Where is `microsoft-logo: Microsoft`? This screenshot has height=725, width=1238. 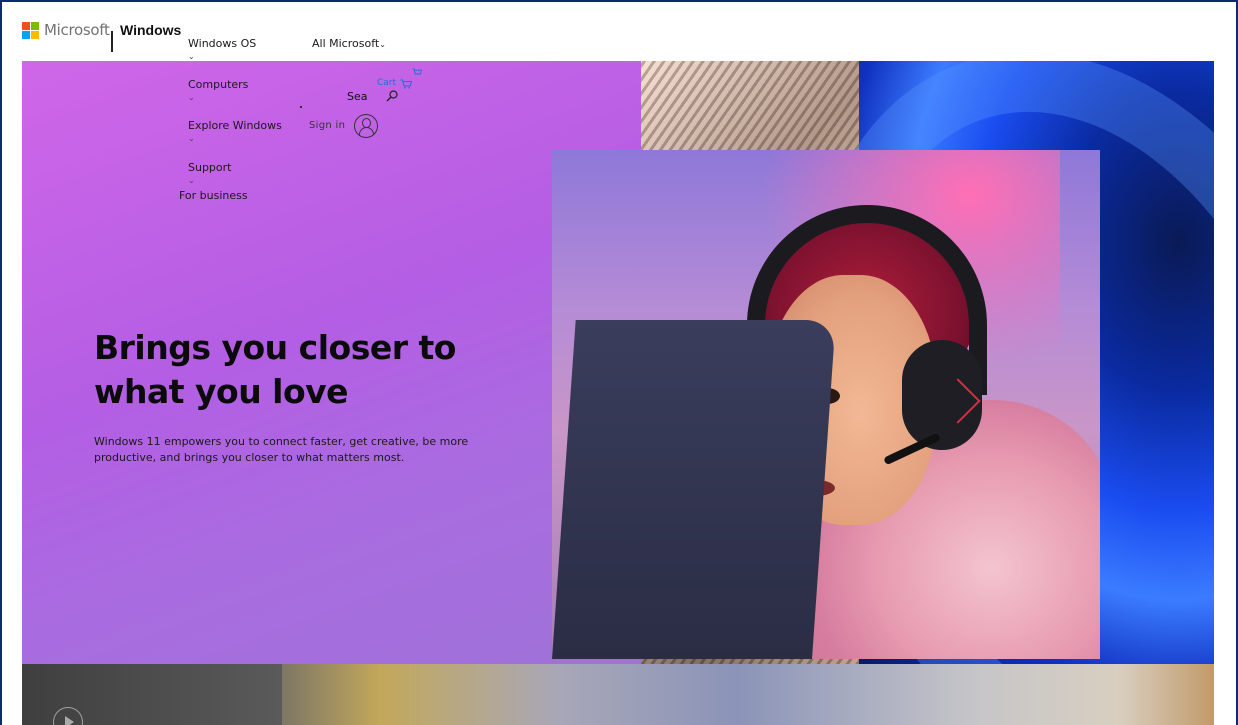 microsoft-logo: Microsoft is located at coordinates (66, 30).